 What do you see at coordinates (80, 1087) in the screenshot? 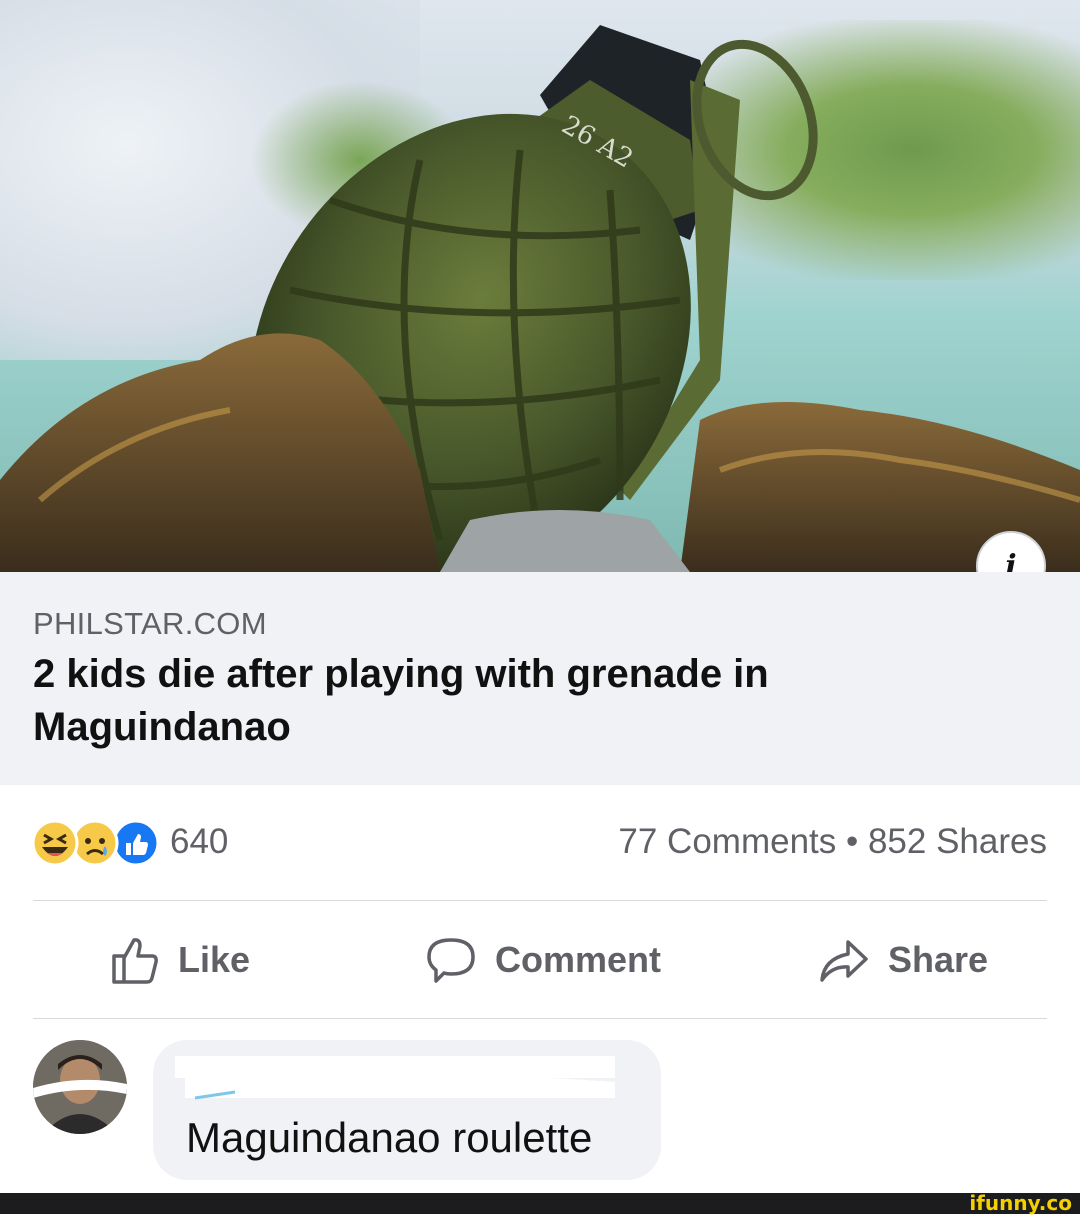
I see `avatar` at bounding box center [80, 1087].